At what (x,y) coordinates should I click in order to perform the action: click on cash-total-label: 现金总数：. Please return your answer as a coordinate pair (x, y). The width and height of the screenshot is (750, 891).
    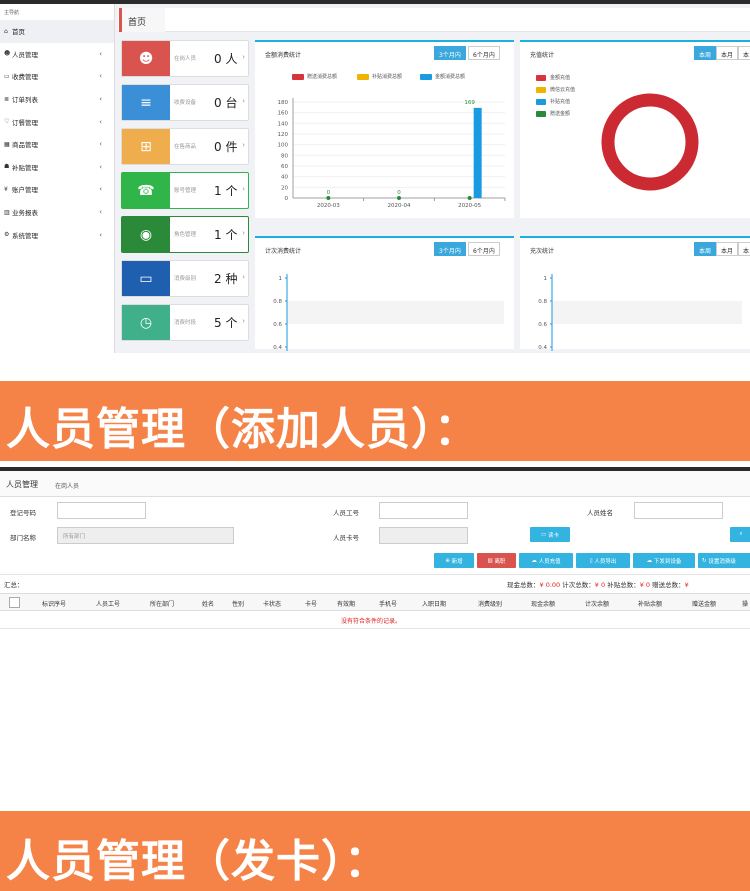
    Looking at the image, I should click on (523, 585).